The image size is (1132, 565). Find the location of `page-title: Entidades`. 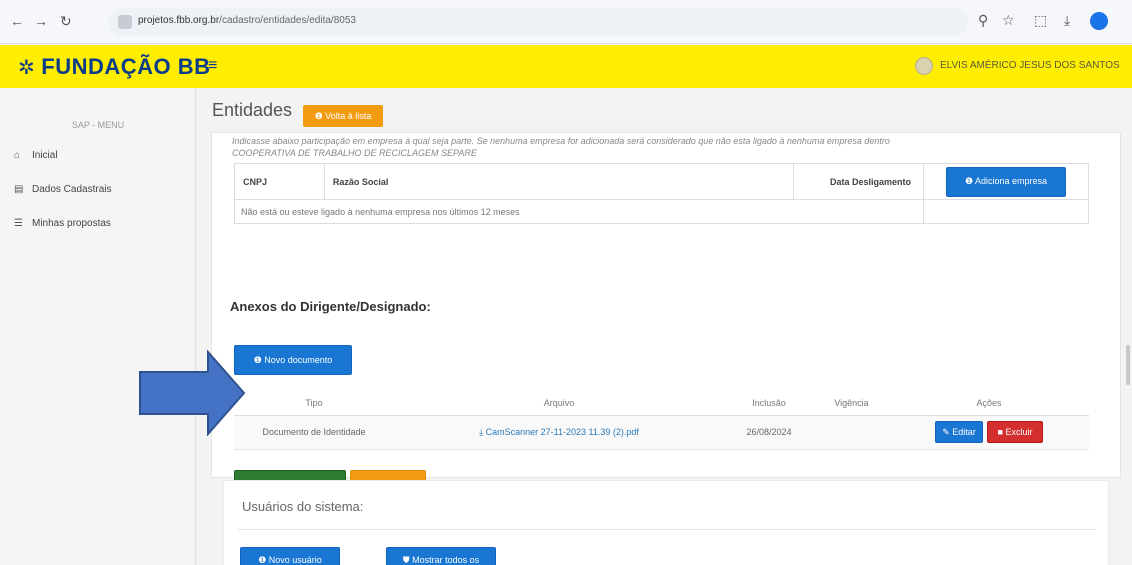

page-title: Entidades is located at coordinates (252, 110).